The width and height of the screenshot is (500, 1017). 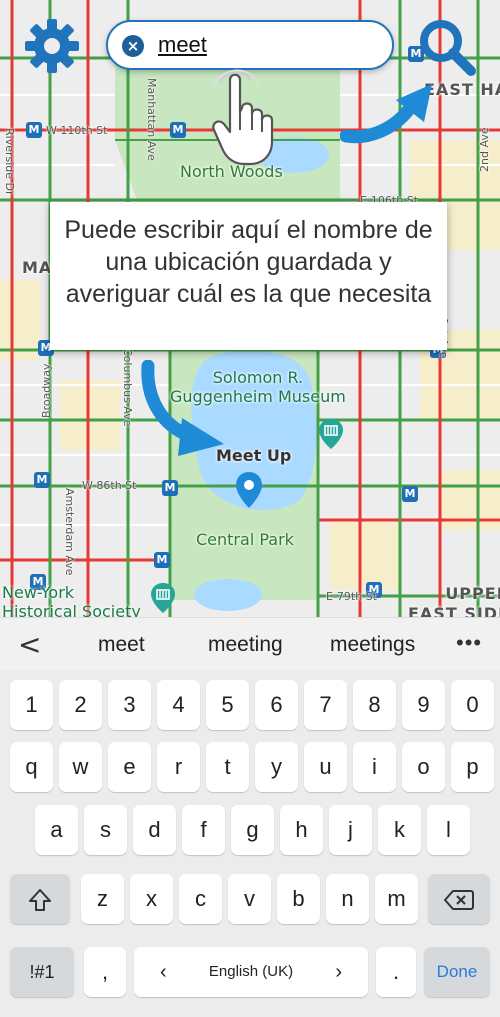 I want to click on suggestion-more-button: •••, so click(x=469, y=643).